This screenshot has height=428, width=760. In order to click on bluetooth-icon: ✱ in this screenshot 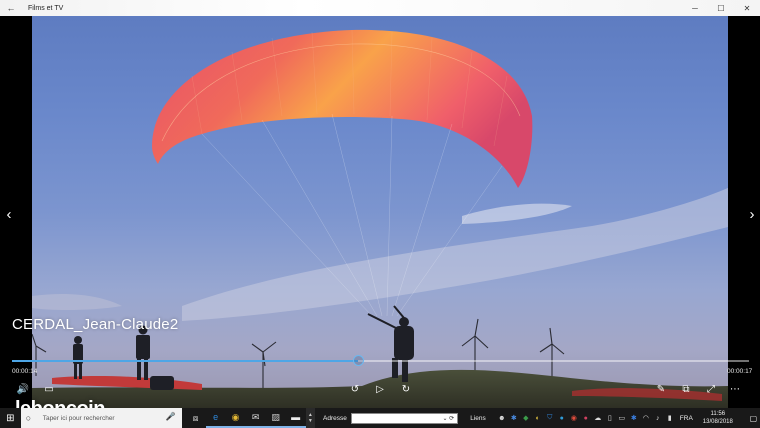, I will do `click(514, 418)`.